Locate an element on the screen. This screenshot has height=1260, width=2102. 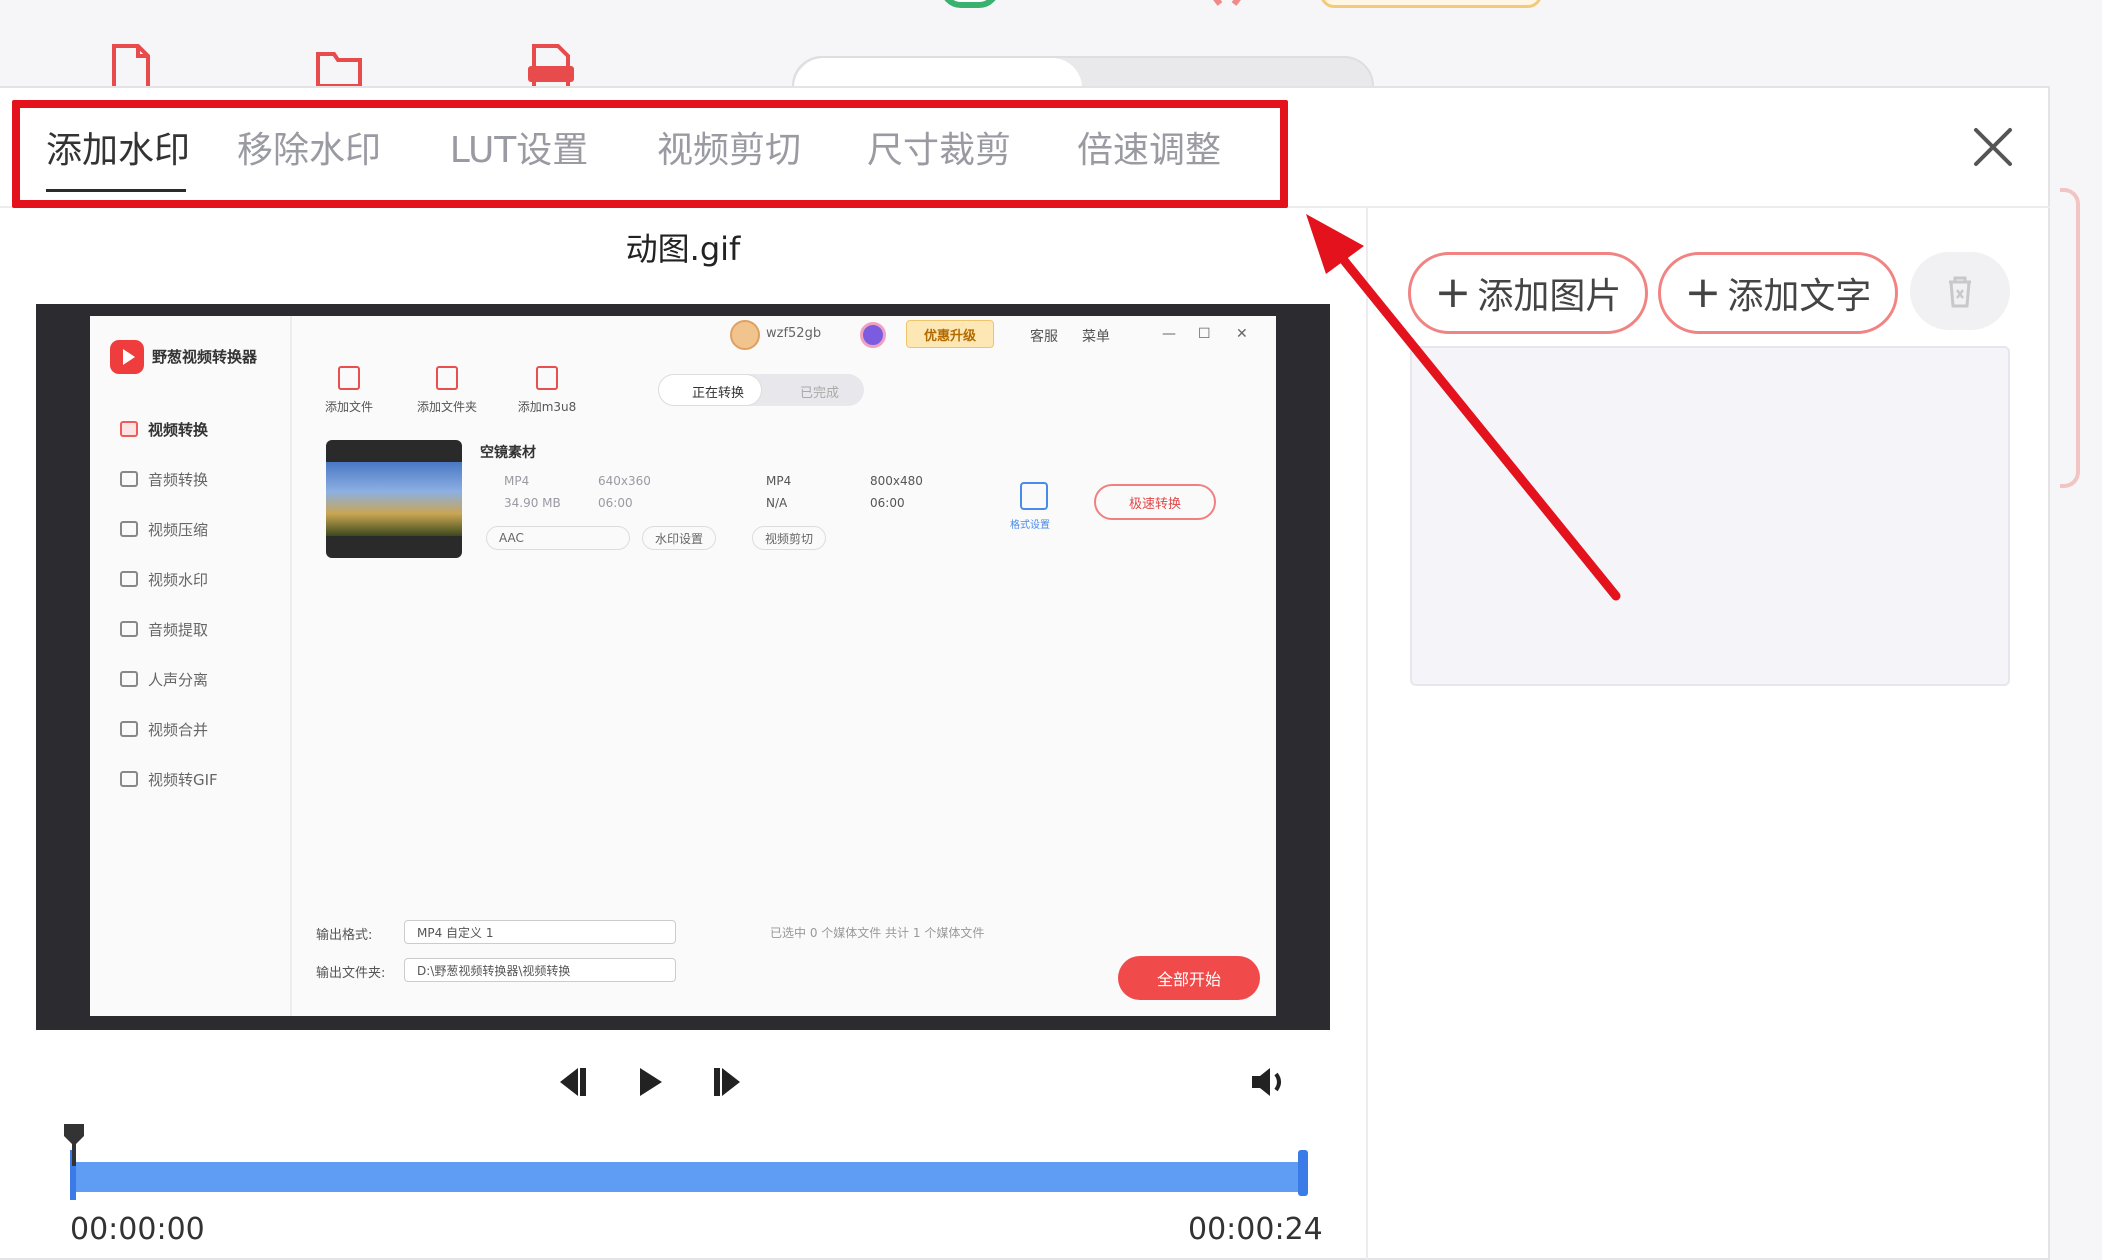
preview-output-folder-label: 输出文件夹: is located at coordinates (351, 973).